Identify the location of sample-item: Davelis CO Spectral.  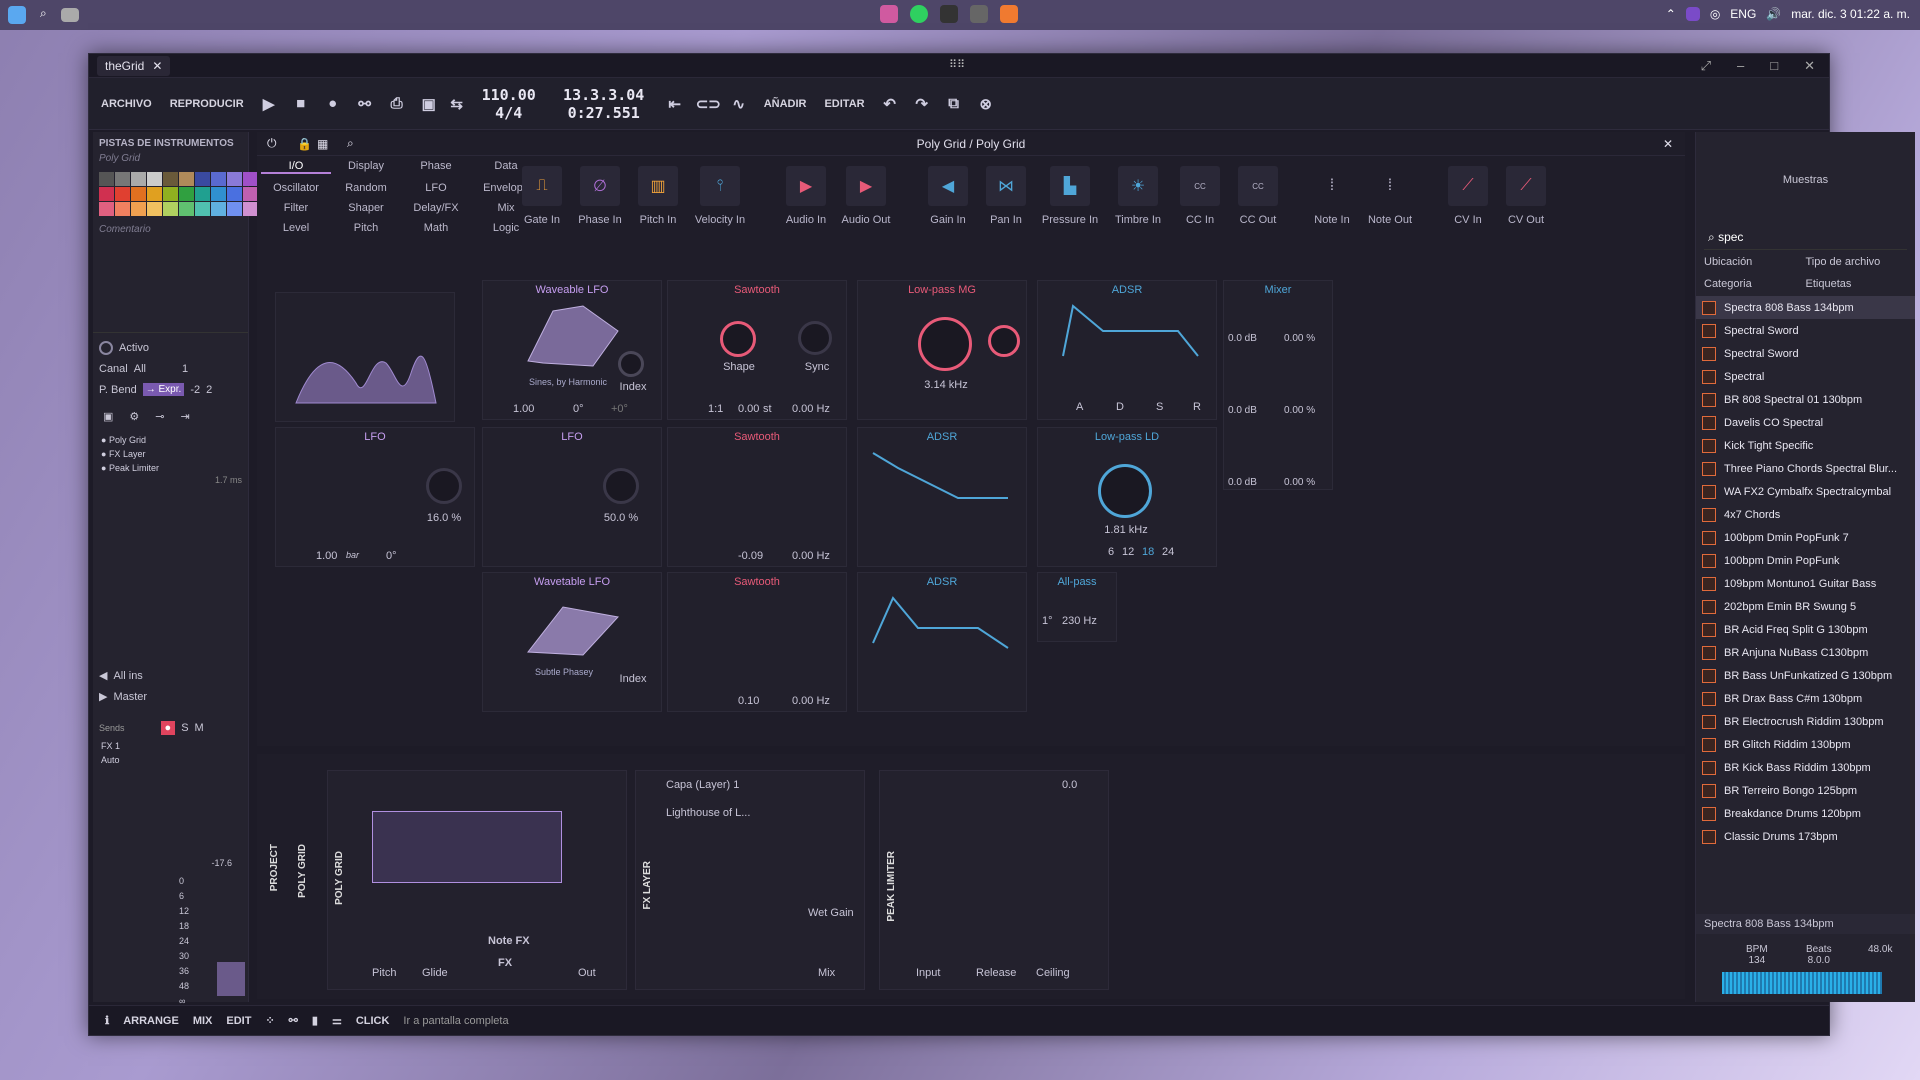
(1805, 422).